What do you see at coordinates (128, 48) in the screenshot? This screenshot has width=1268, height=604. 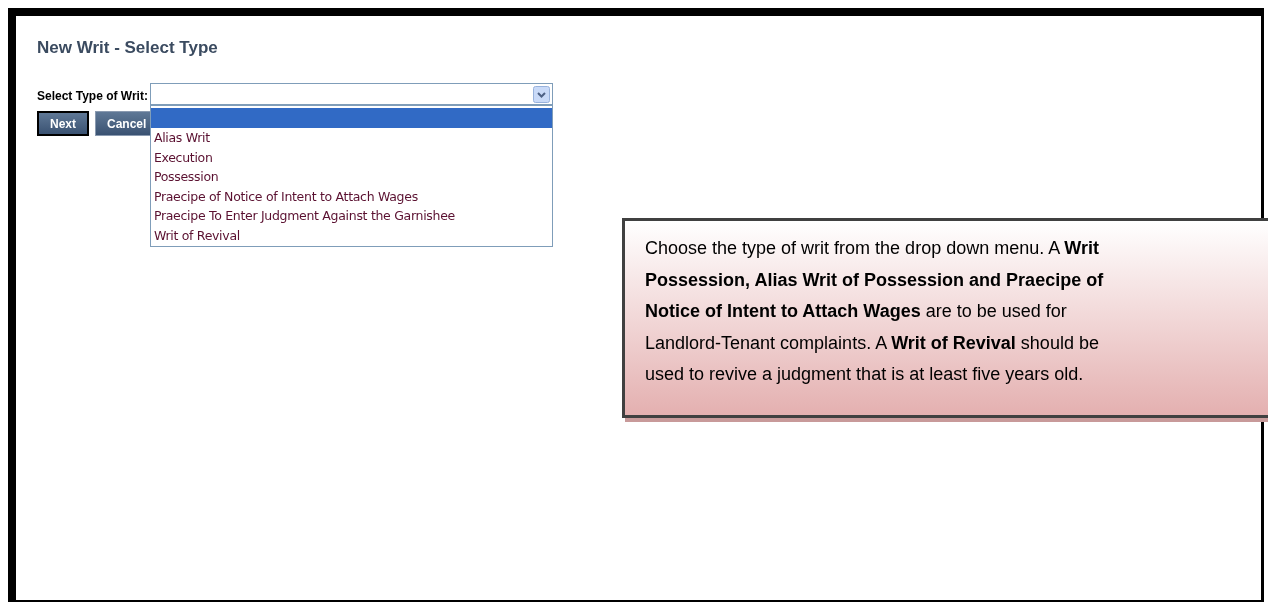 I see `page-title: New Writ - Select Type` at bounding box center [128, 48].